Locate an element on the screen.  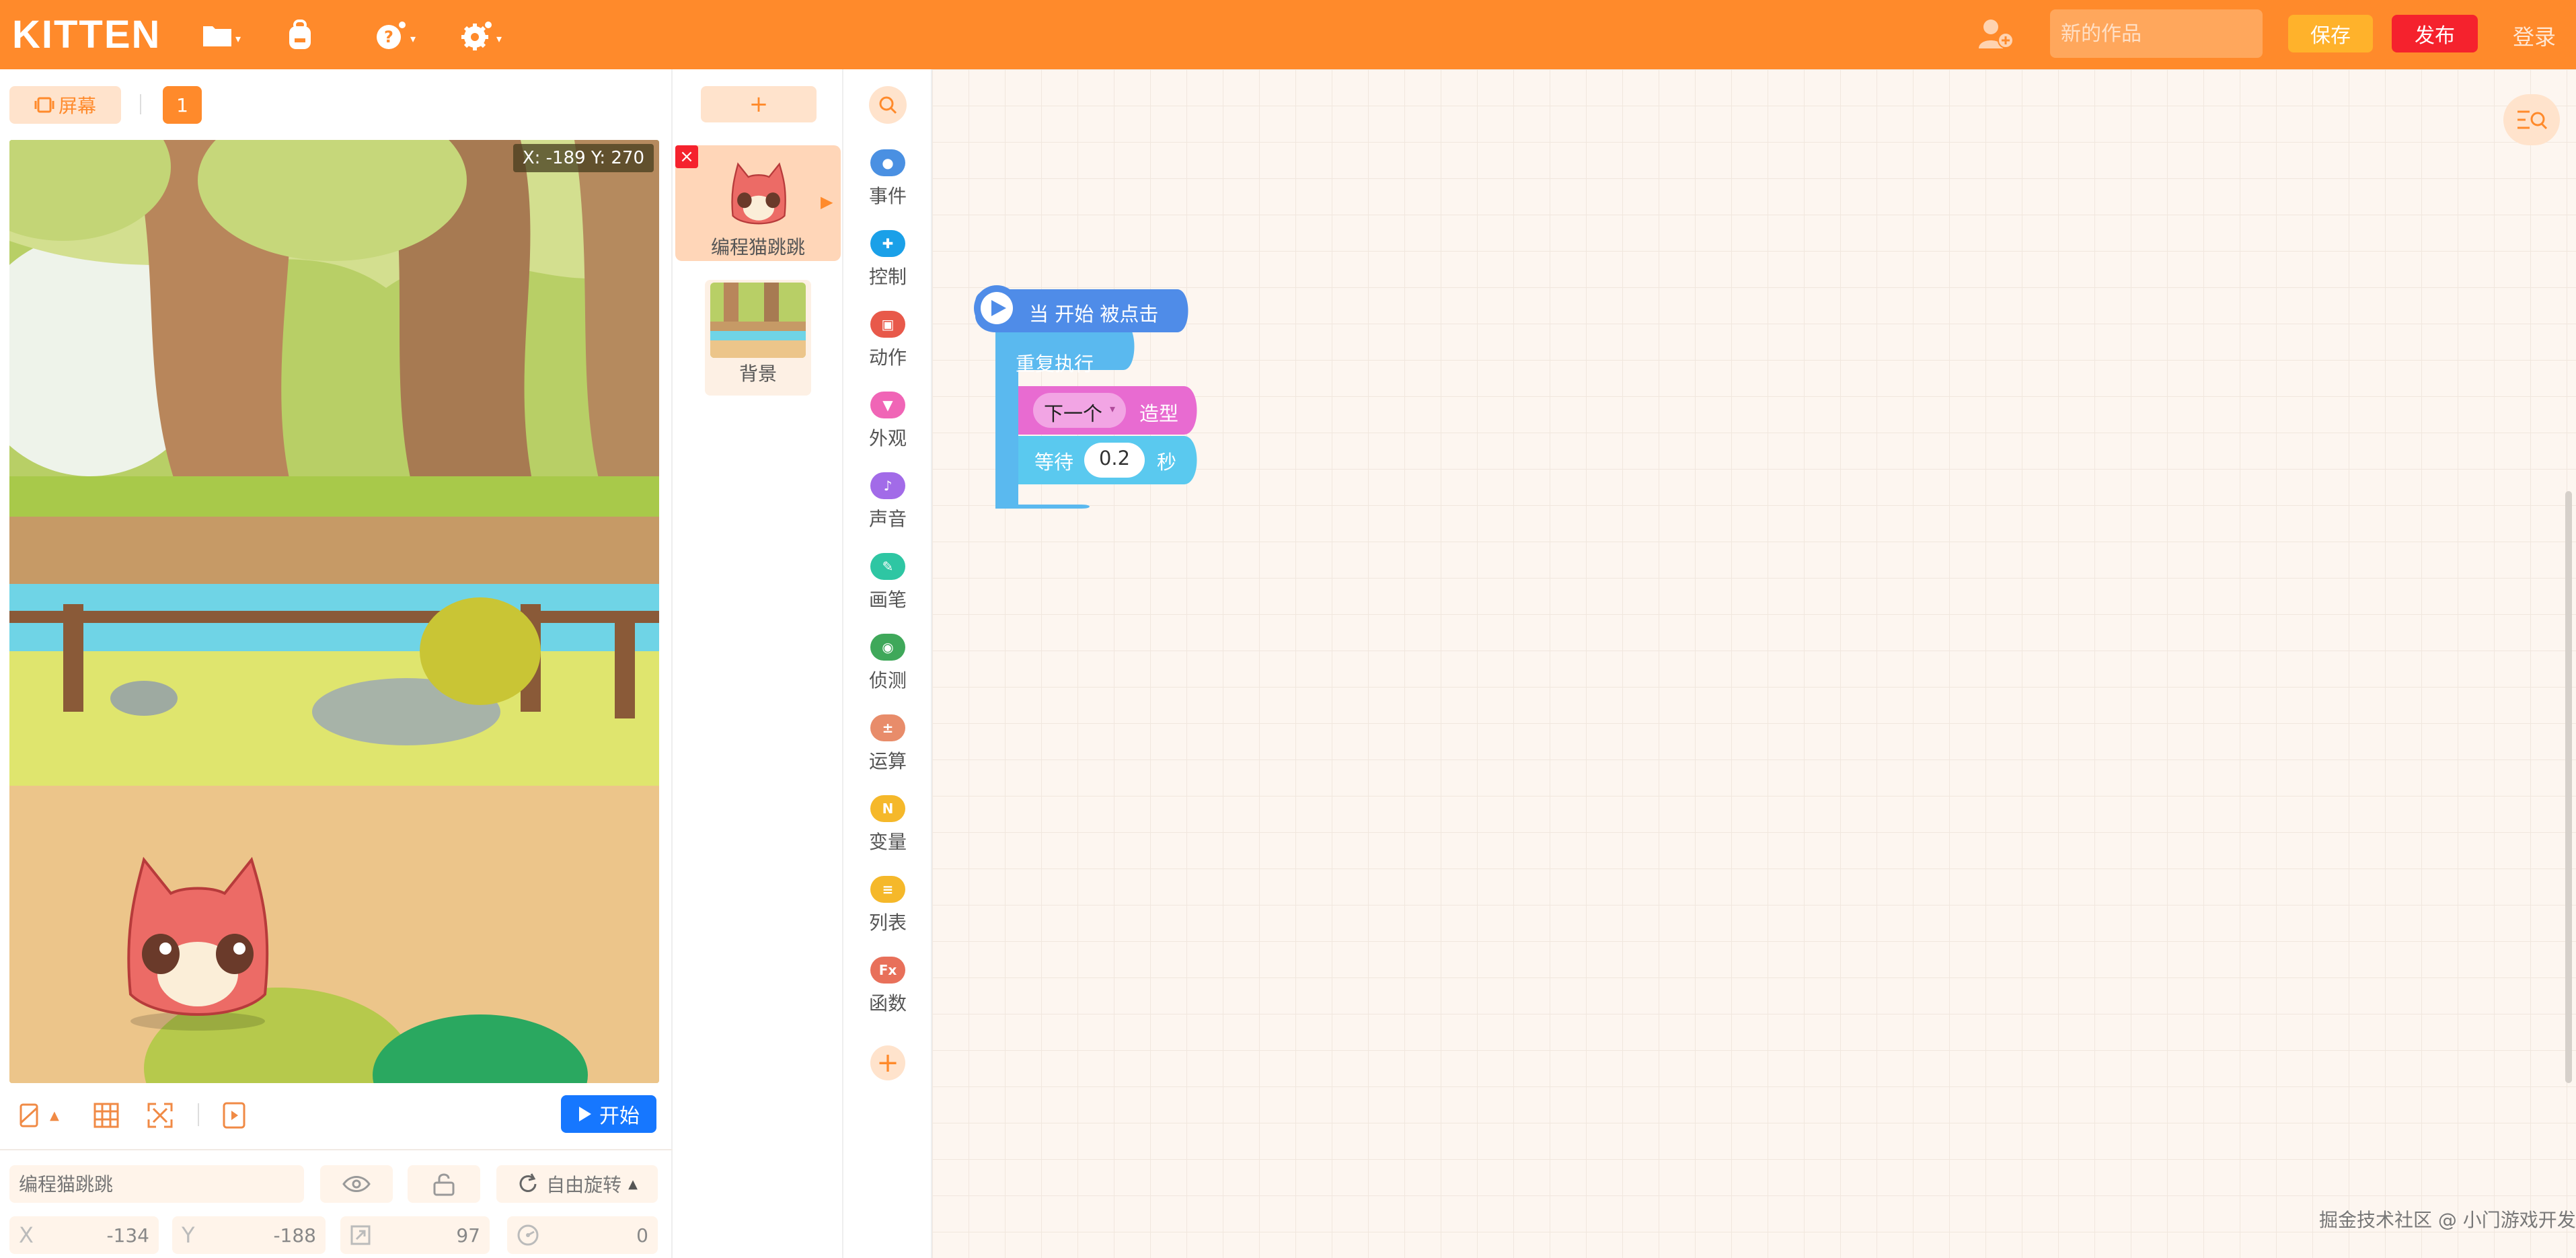
size-field: 97 is located at coordinates (415, 1235).